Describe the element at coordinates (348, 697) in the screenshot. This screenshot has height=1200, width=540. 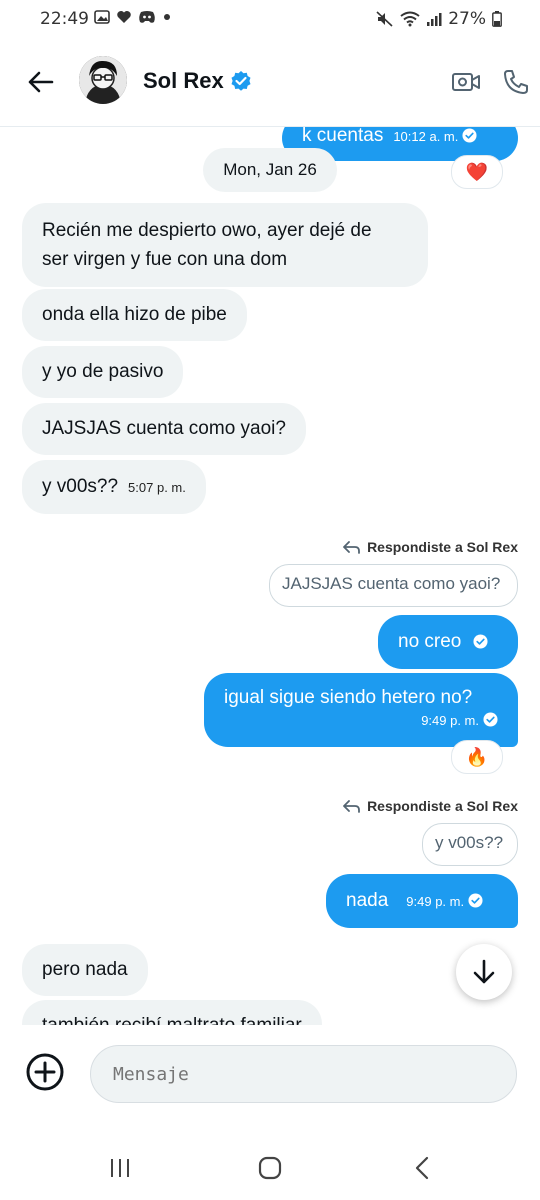
I see `message-text: igual sigue siendo hetero no?` at that location.